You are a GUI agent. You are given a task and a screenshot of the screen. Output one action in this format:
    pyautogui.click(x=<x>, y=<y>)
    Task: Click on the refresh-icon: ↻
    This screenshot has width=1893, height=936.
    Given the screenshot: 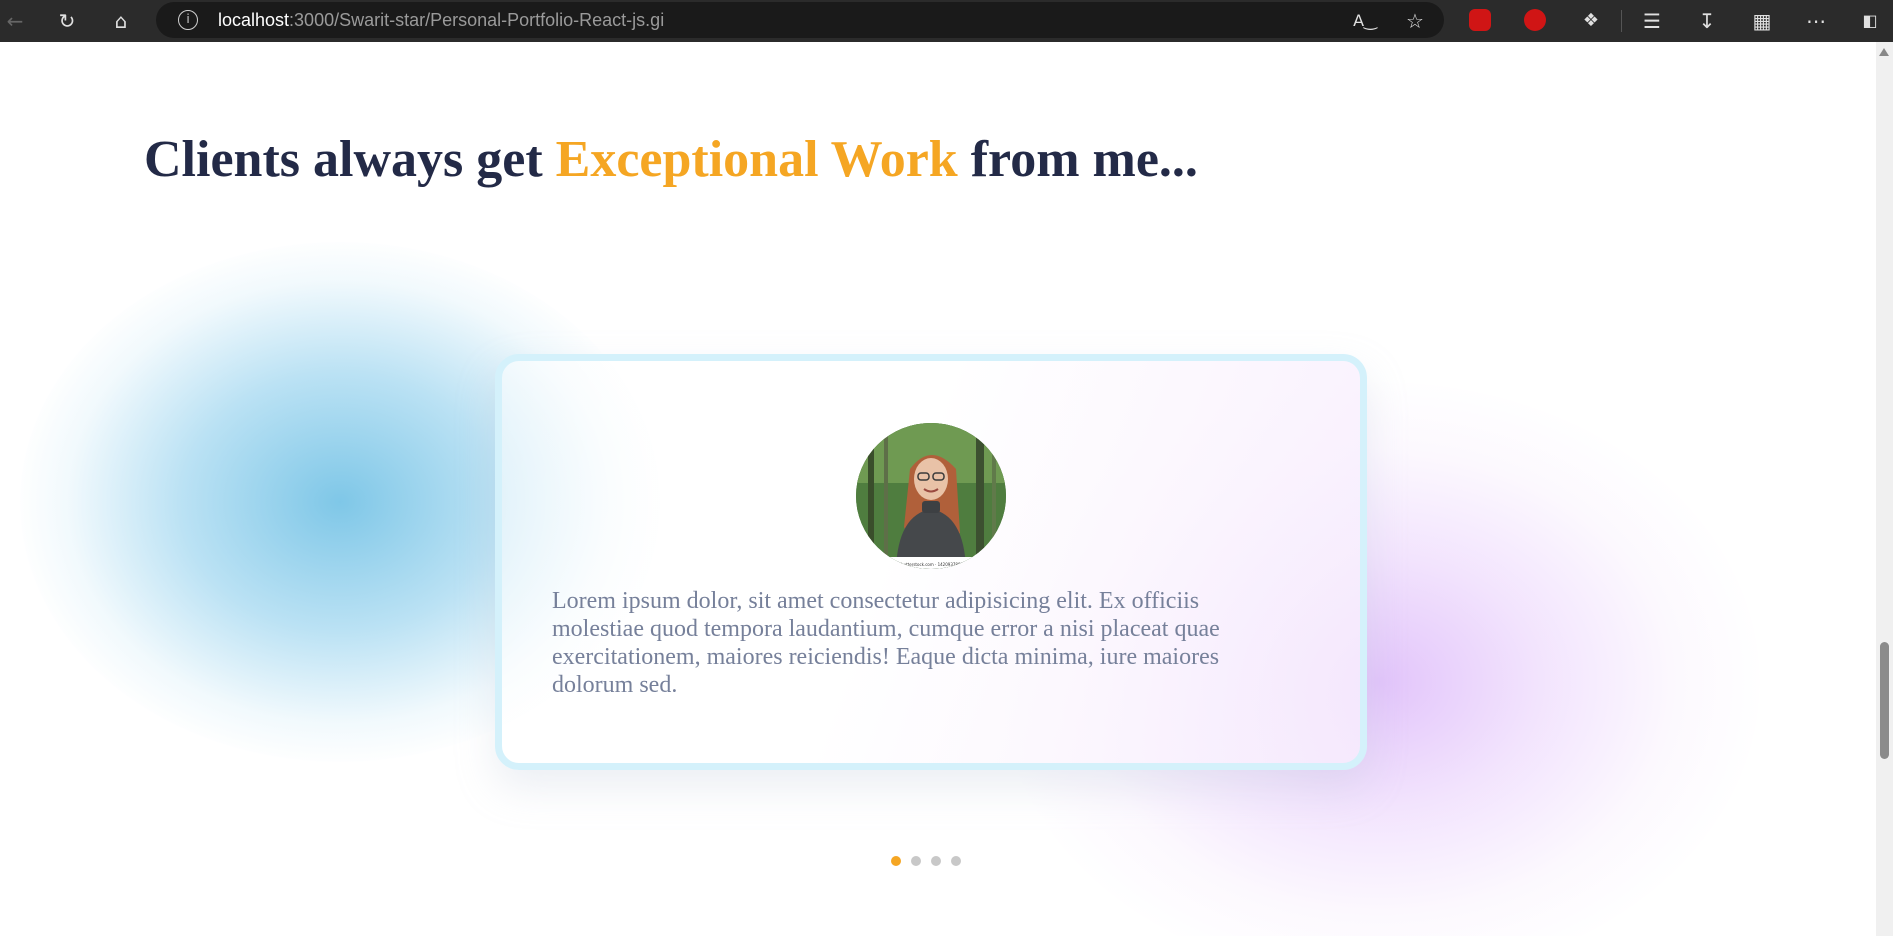 What is the action you would take?
    pyautogui.click(x=67, y=21)
    